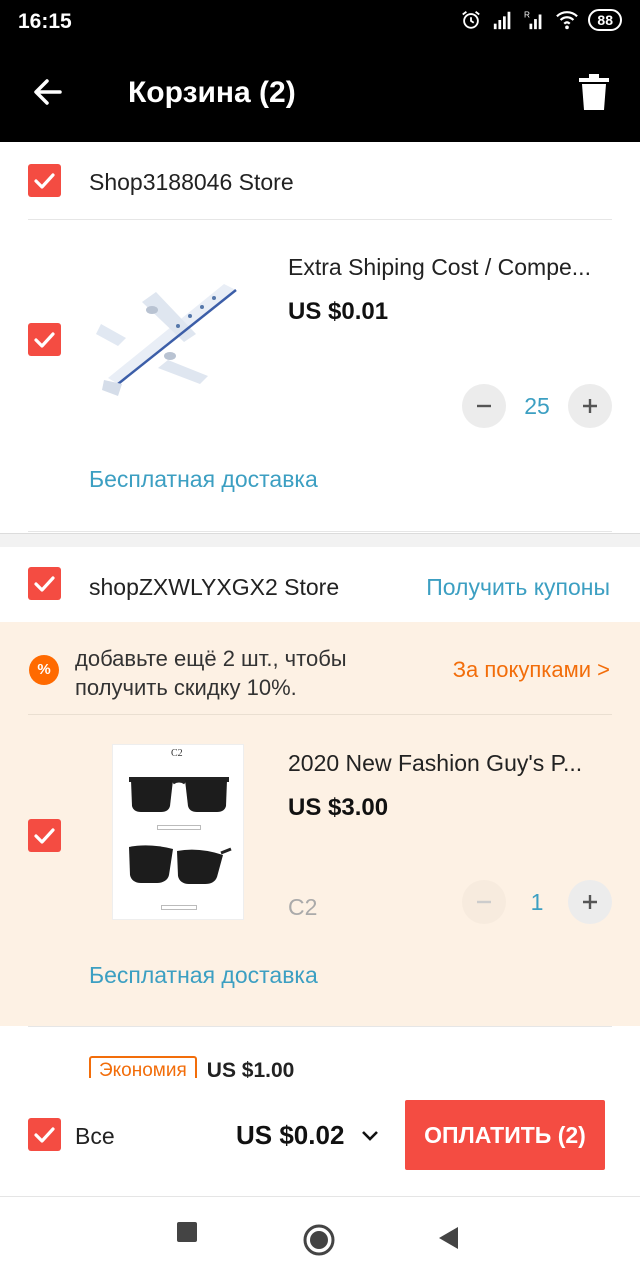 The height and width of the screenshot is (1280, 640). I want to click on pay-button: ОПЛАТИТЬ (2), so click(505, 1135).